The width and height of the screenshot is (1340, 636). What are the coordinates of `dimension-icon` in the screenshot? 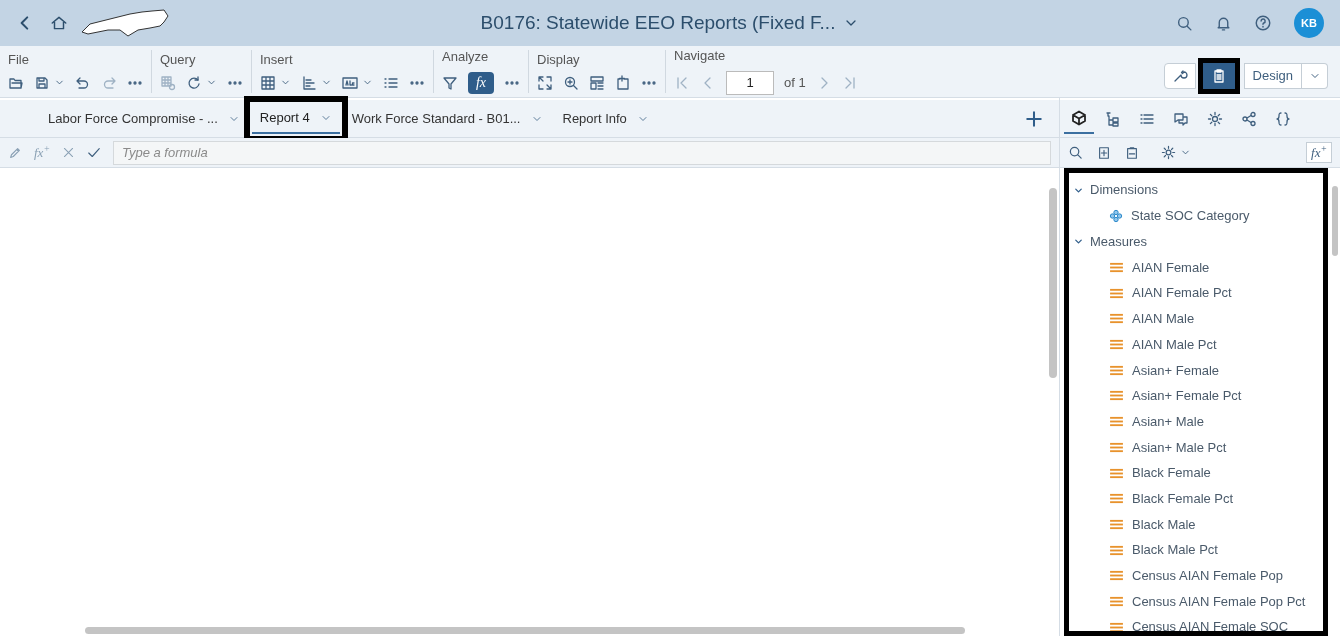 It's located at (1116, 215).